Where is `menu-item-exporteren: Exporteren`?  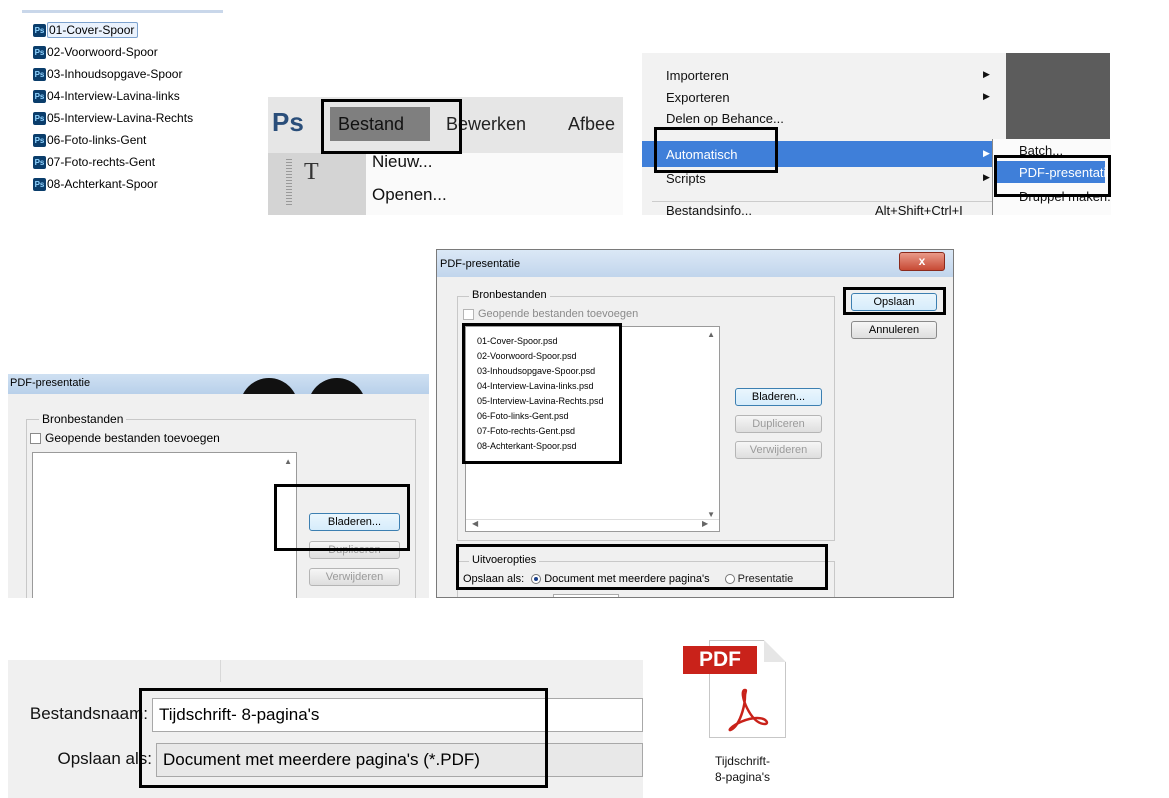 menu-item-exporteren: Exporteren is located at coordinates (698, 97).